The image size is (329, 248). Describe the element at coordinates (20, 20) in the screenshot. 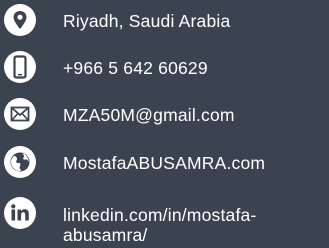

I see `location-pin-icon` at that location.